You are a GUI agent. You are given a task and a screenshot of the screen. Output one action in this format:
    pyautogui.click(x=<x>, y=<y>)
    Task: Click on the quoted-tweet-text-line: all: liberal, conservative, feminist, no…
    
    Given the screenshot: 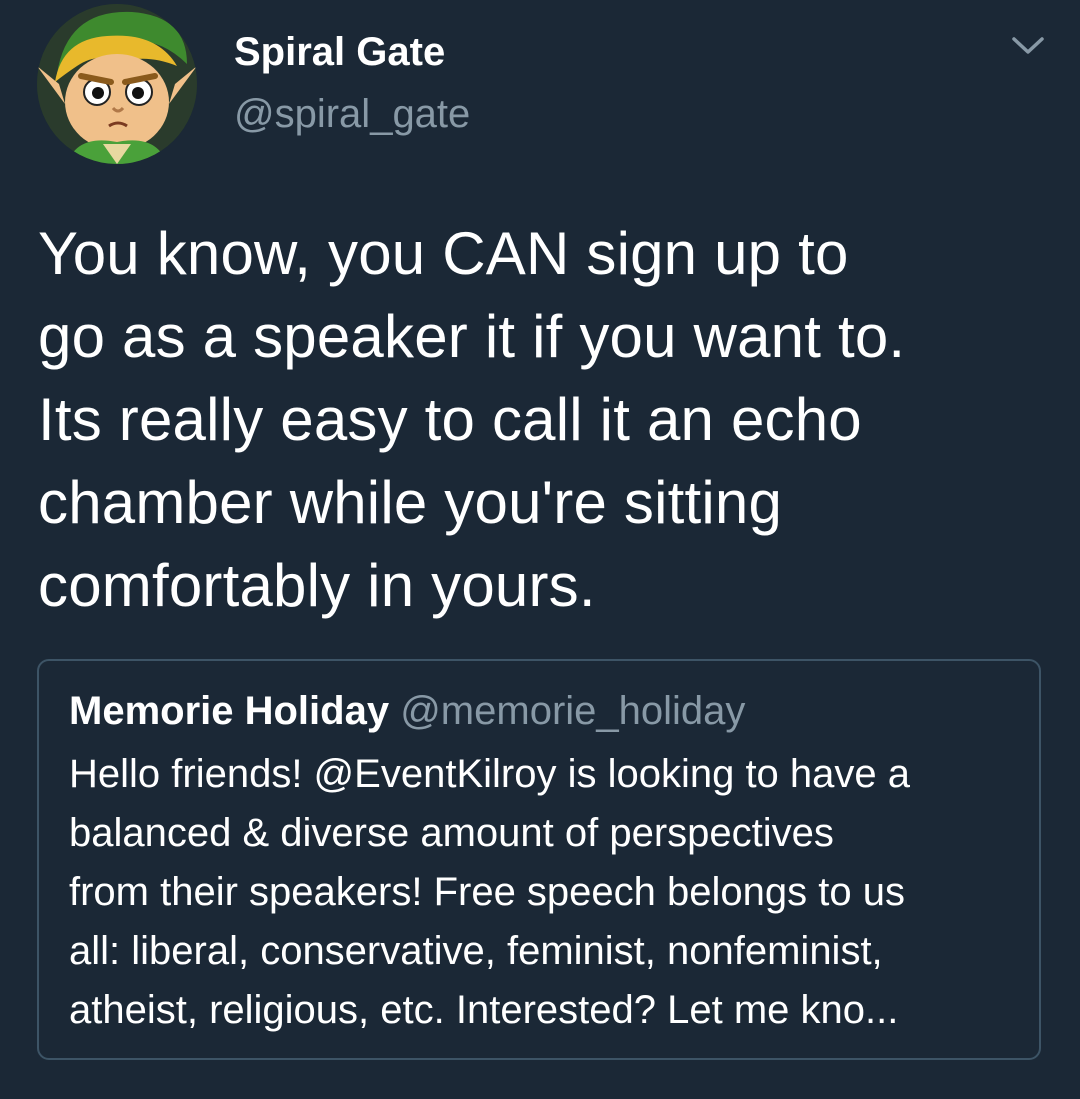 What is the action you would take?
    pyautogui.click(x=476, y=951)
    